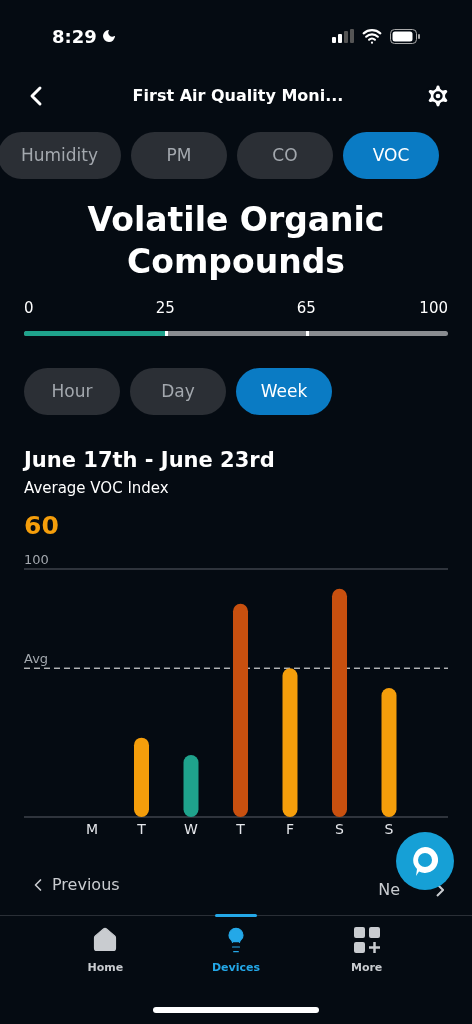  What do you see at coordinates (236, 241) in the screenshot?
I see `page-heading: Volatile Organic Compounds` at bounding box center [236, 241].